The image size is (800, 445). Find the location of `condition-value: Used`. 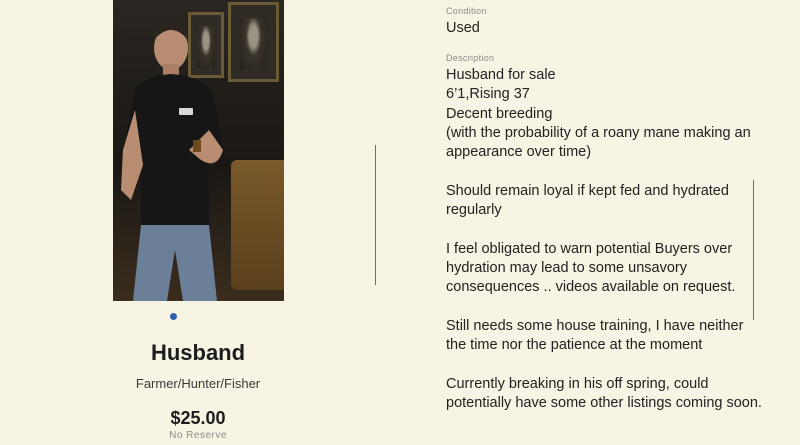

condition-value: Used is located at coordinates (463, 28).